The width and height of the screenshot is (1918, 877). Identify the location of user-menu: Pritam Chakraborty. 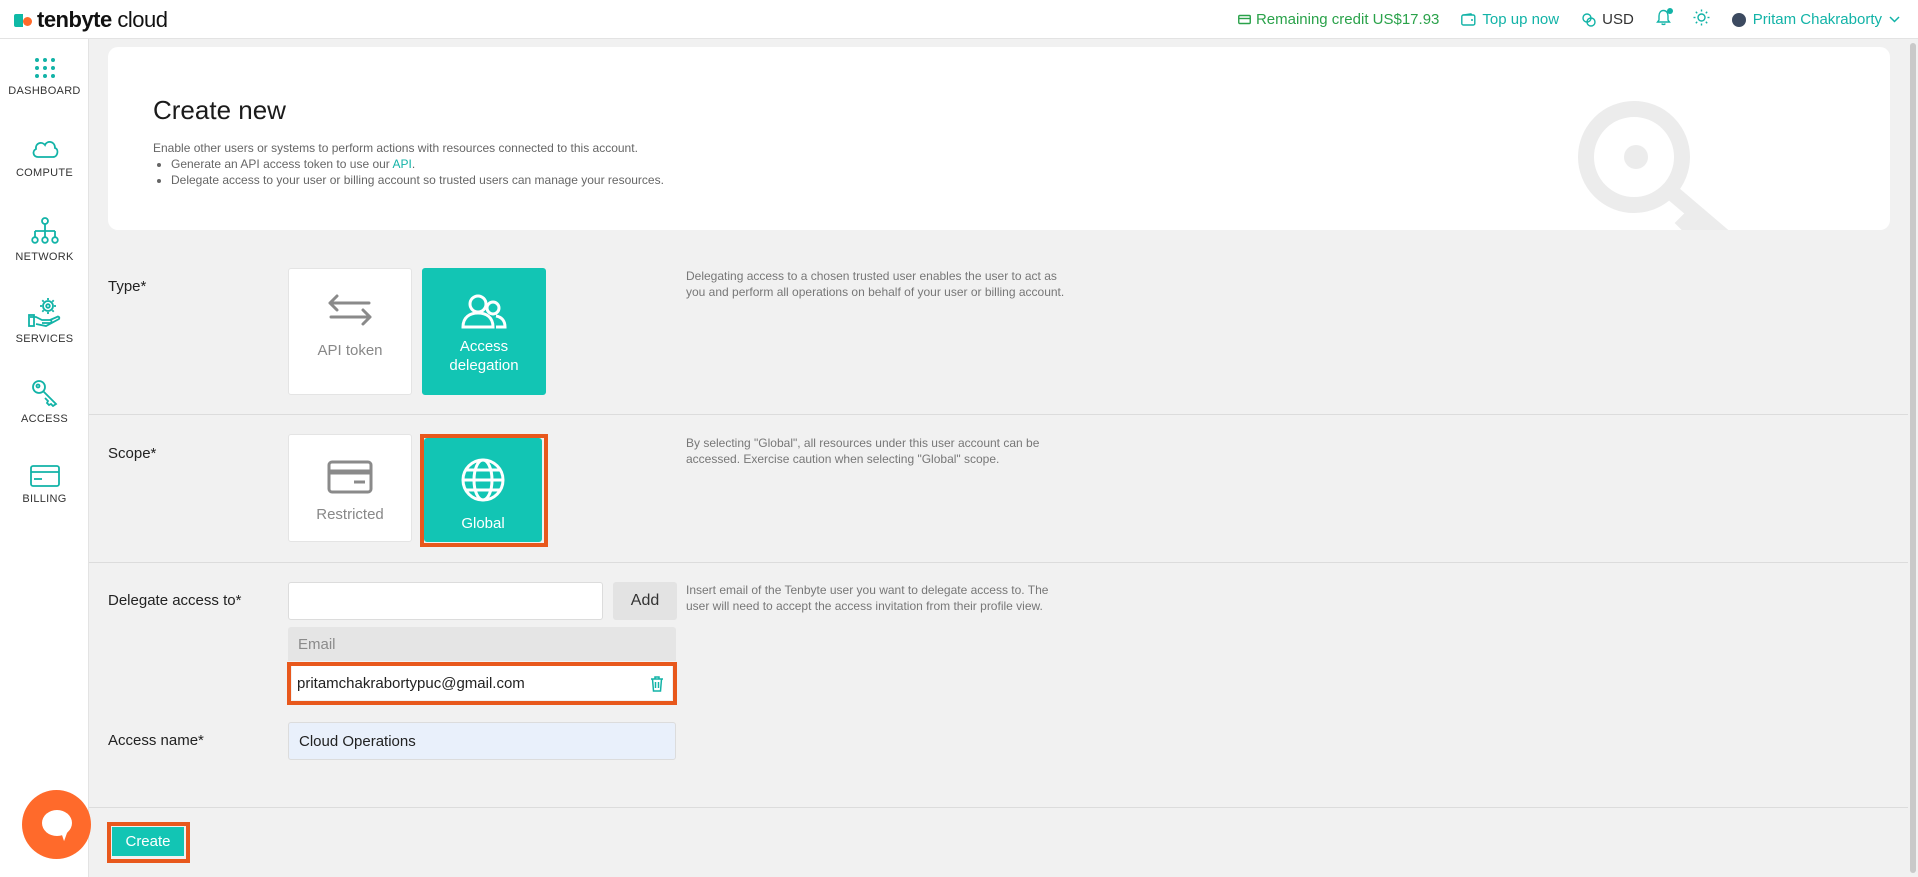
(1815, 19).